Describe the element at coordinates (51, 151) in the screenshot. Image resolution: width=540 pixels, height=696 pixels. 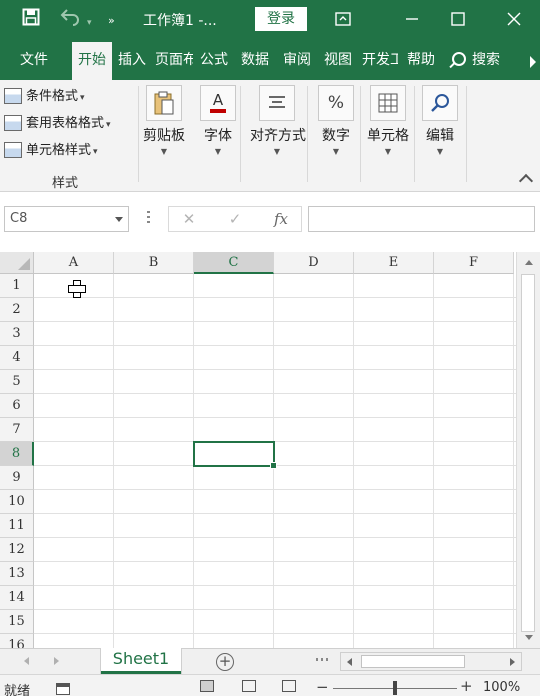
I see `cell-styles-button: 单元格样式 ▾` at that location.